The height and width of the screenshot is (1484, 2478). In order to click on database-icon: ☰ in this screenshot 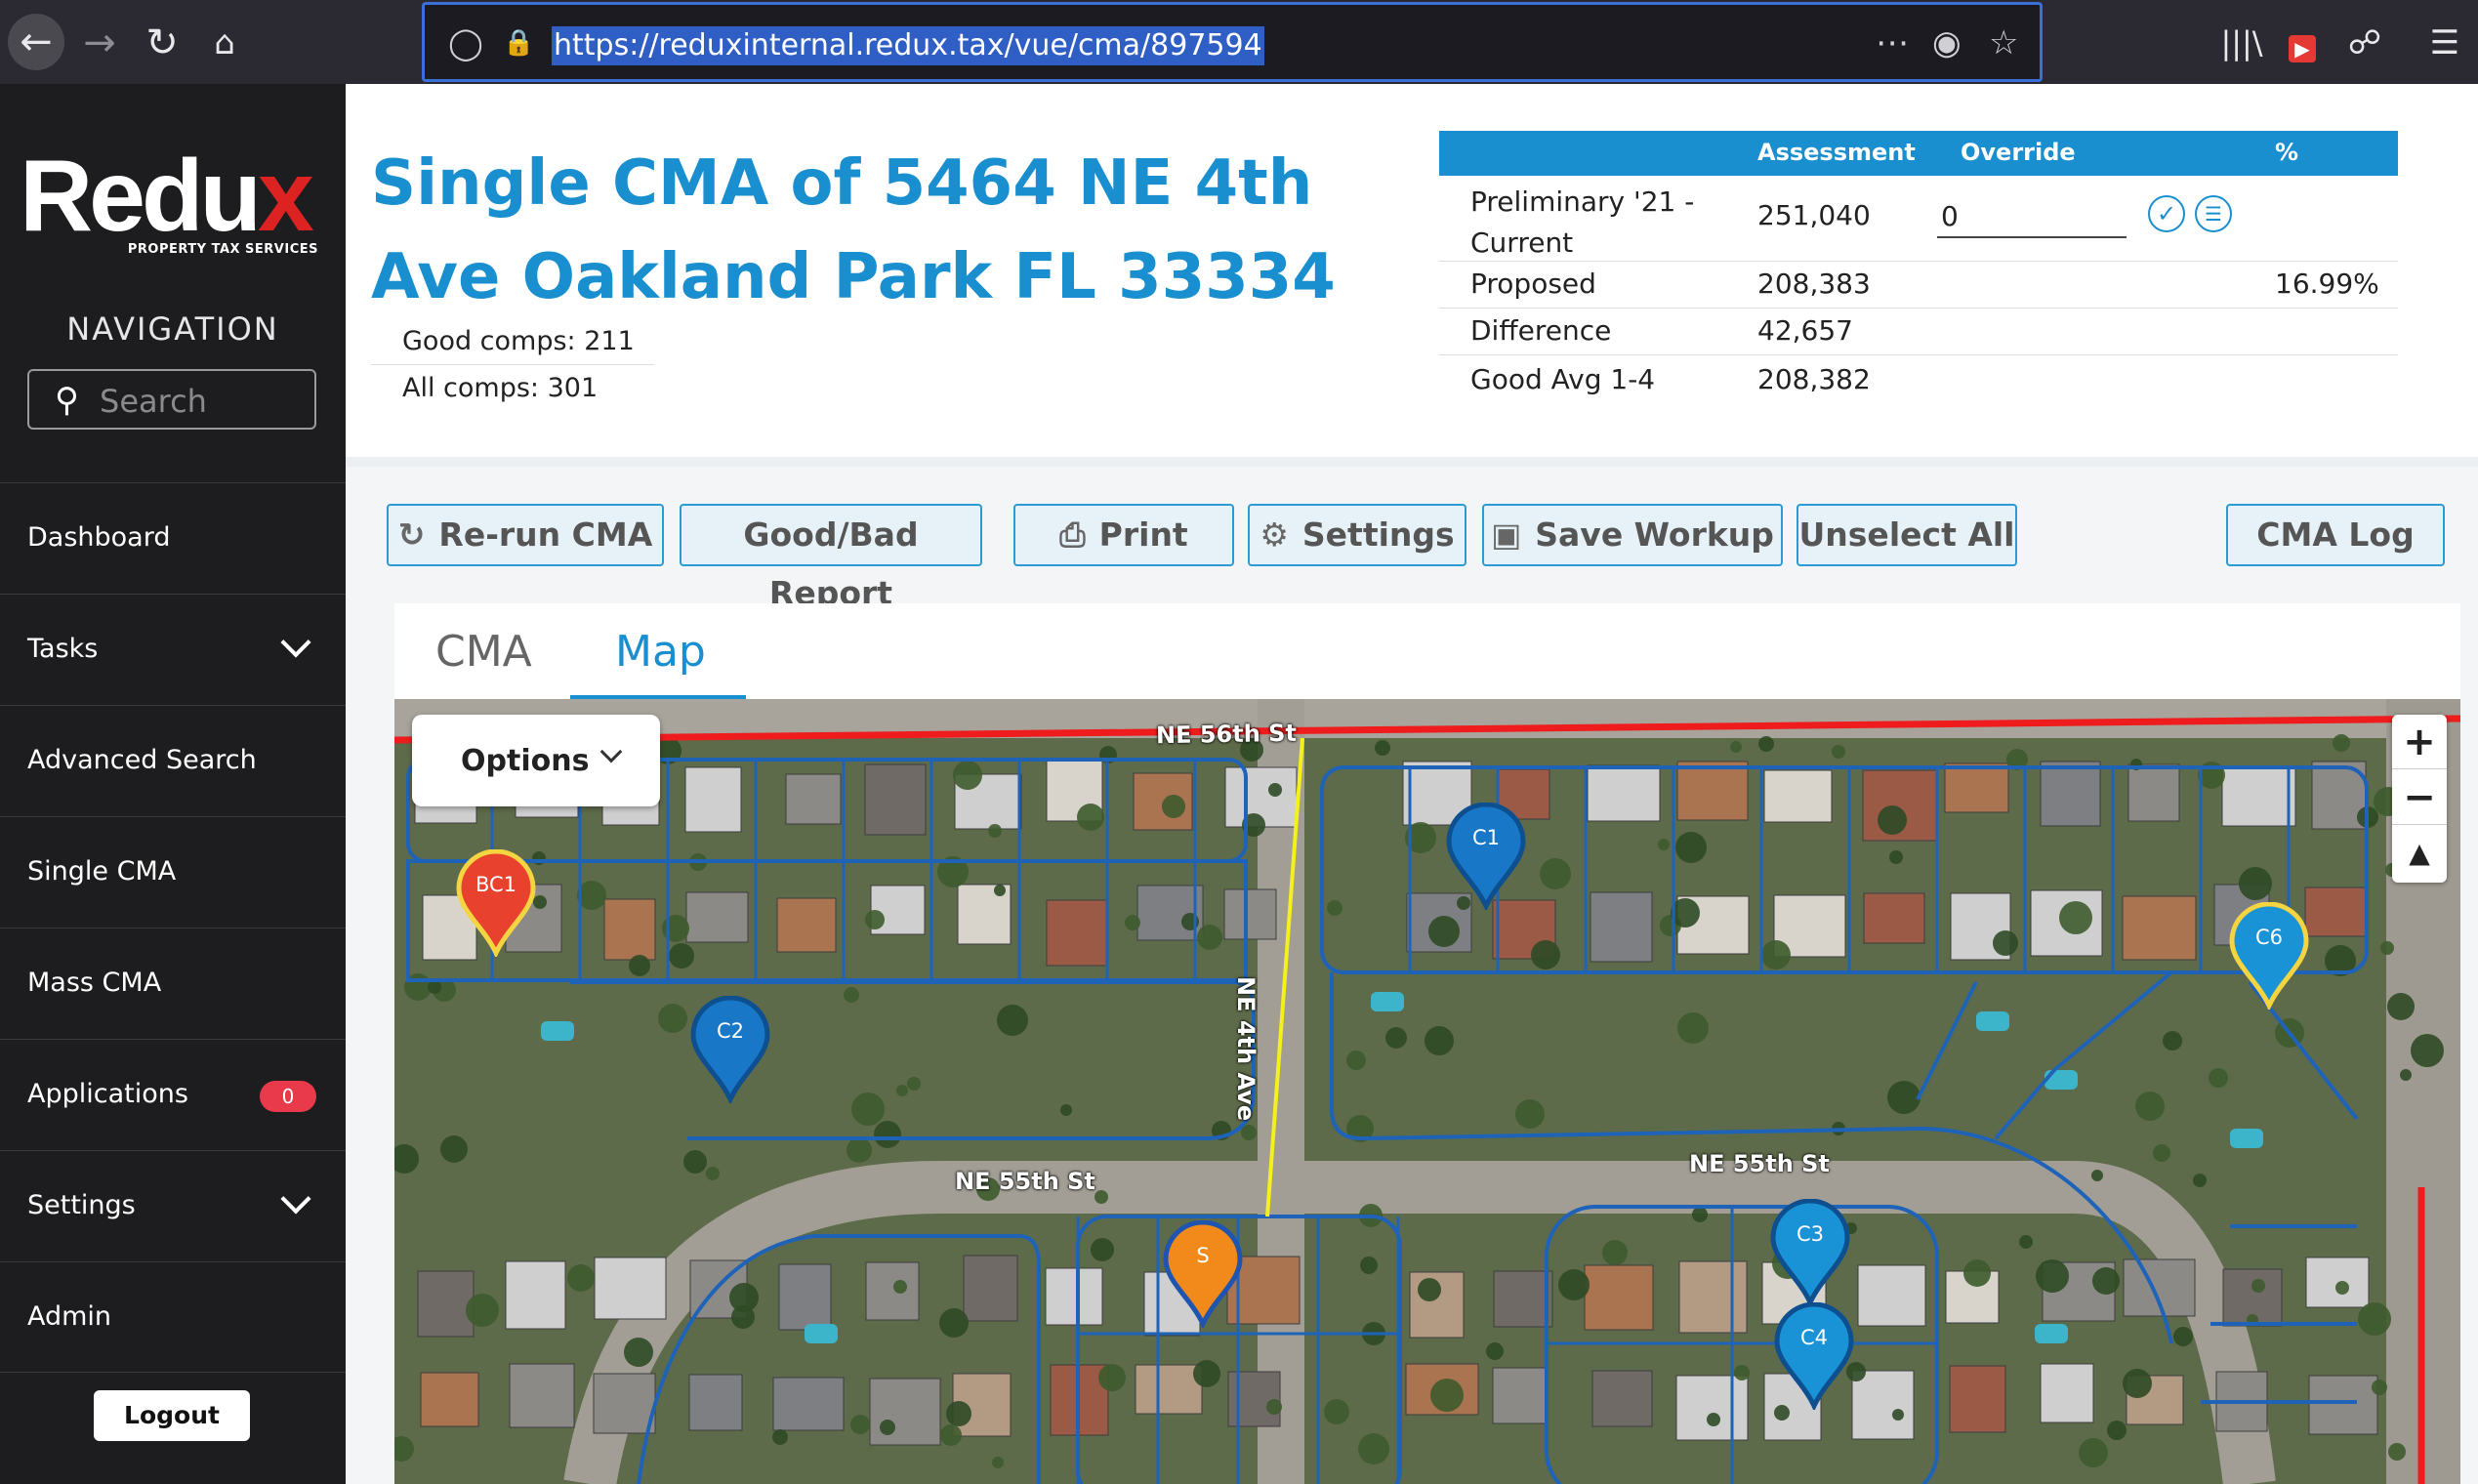, I will do `click(2213, 214)`.